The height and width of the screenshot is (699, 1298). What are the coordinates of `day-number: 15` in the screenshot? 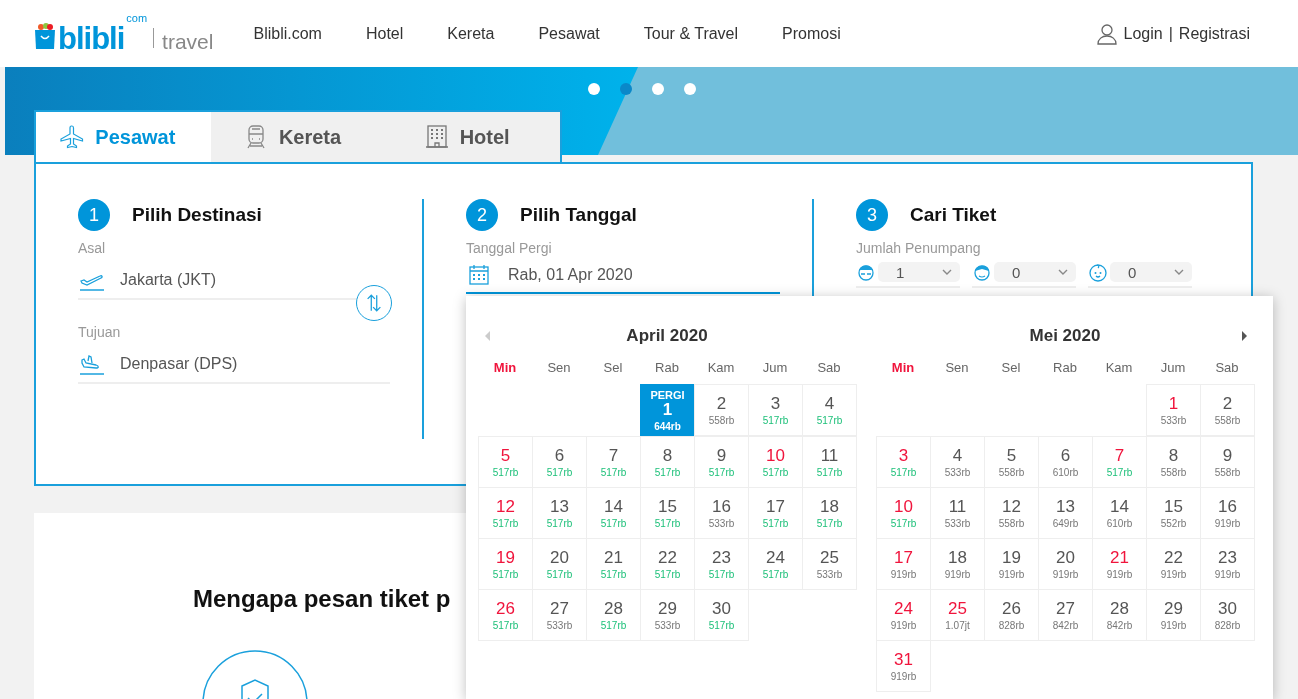 It's located at (1173, 506).